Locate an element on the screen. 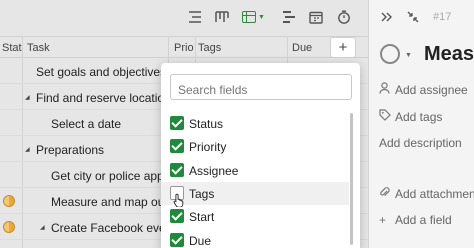 Image resolution: width=474 pixels, height=248 pixels. add-assignee-button: Add assignee is located at coordinates (423, 89).